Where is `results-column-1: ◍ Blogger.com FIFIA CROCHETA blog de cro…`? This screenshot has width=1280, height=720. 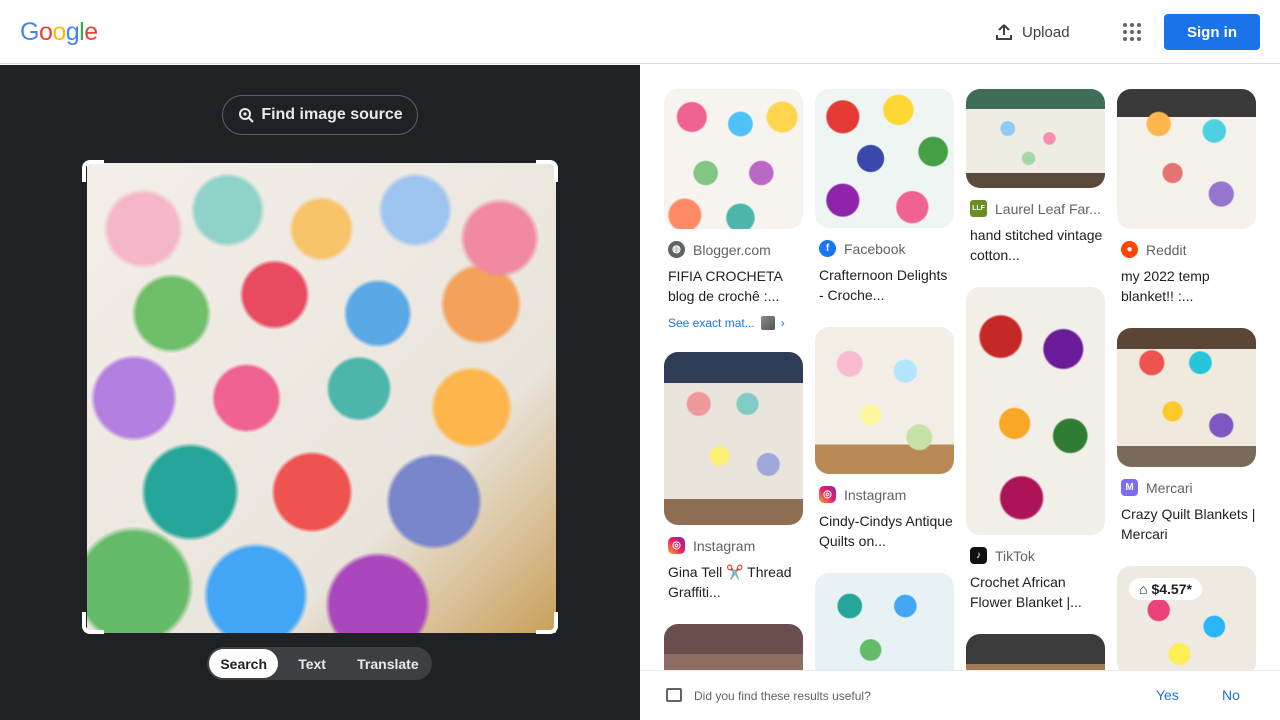 results-column-1: ◍ Blogger.com FIFIA CROCHETA blog de cro… is located at coordinates (733, 379).